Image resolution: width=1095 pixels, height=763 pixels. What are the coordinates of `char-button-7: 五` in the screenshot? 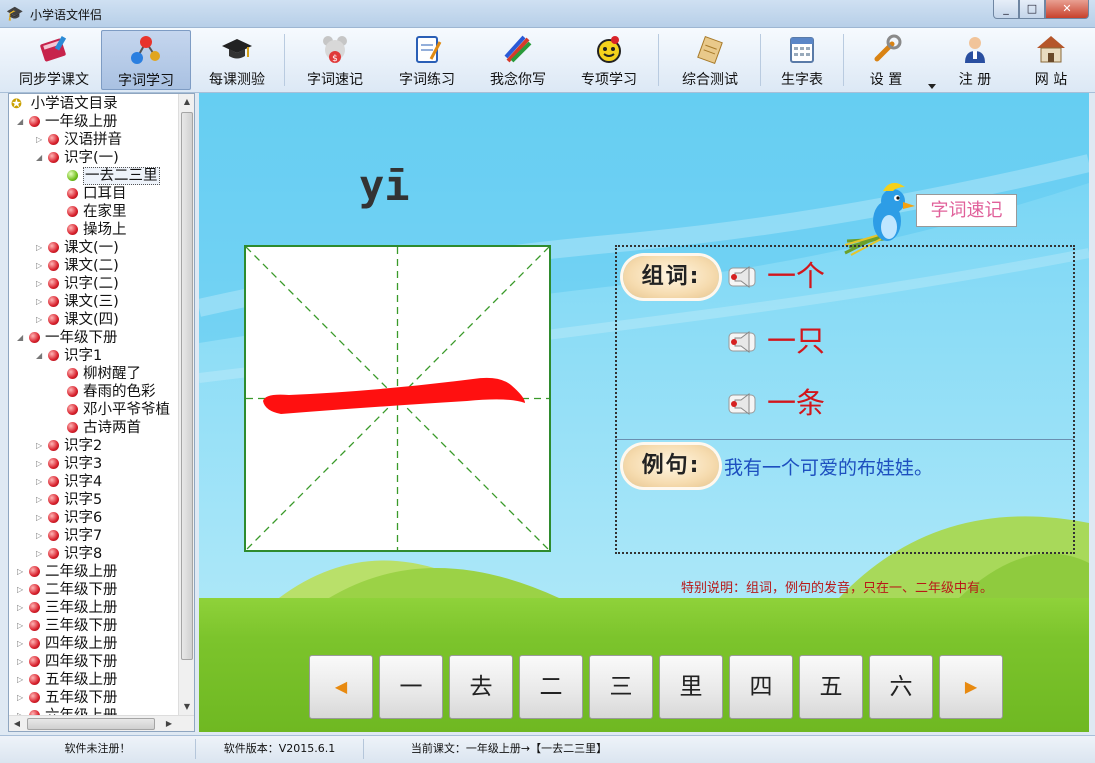 It's located at (831, 687).